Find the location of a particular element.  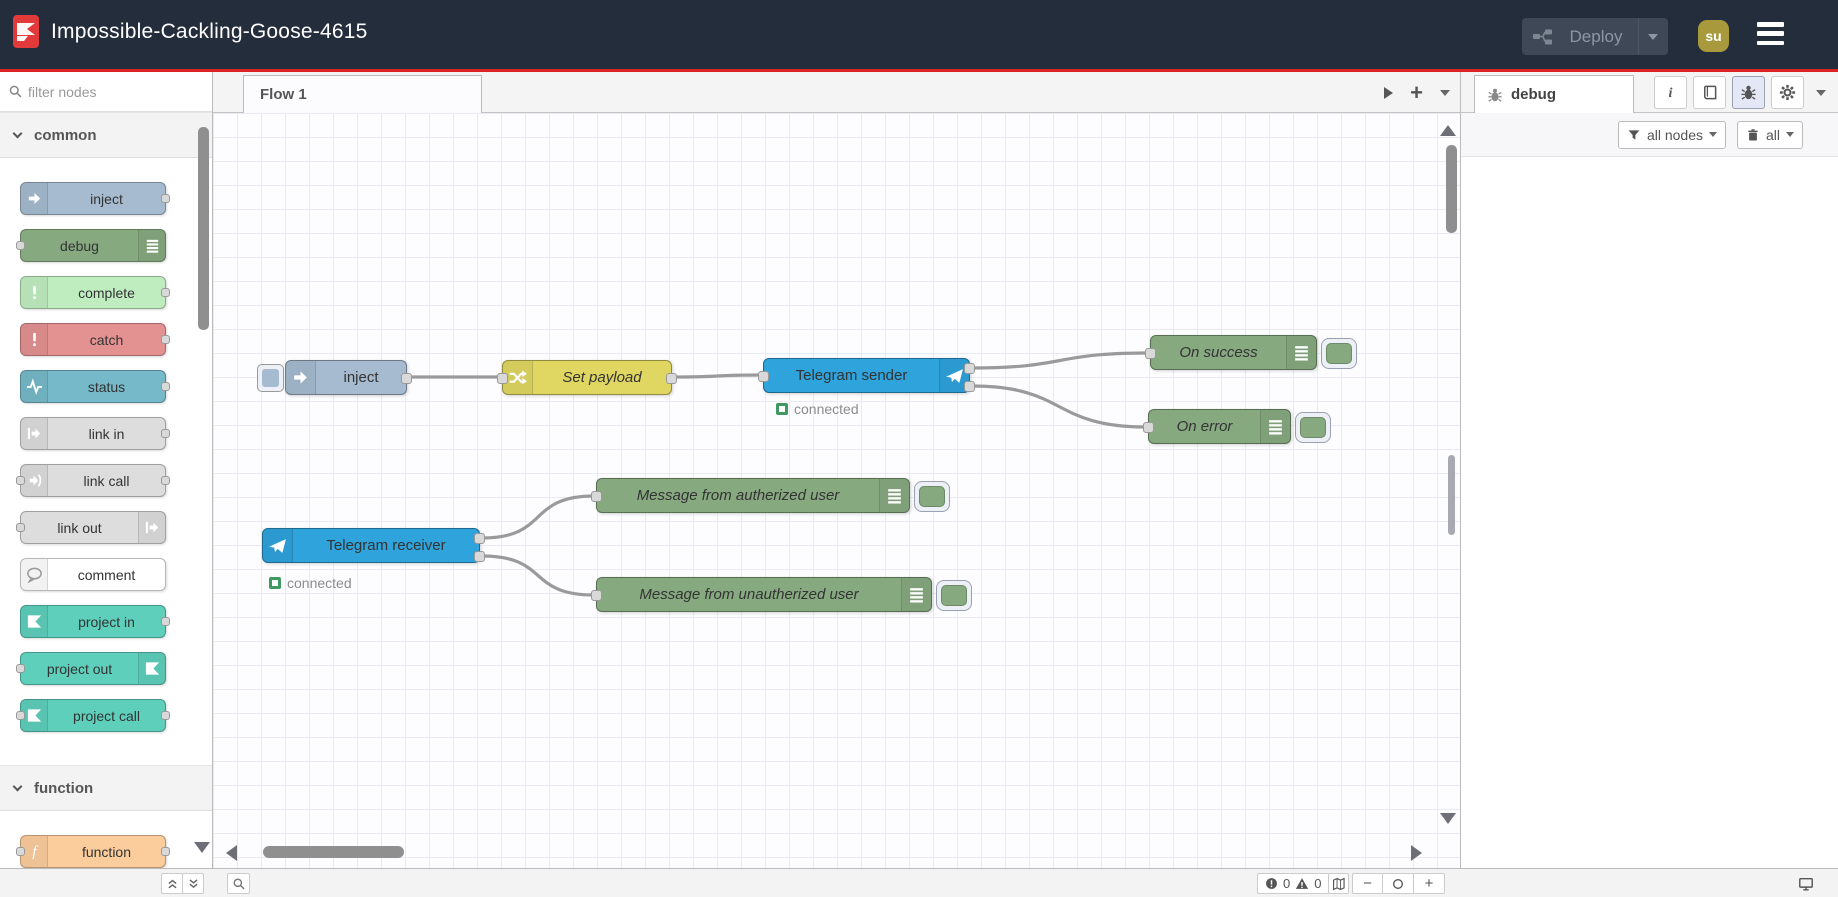

svg-text: f is located at coordinates (35, 852).